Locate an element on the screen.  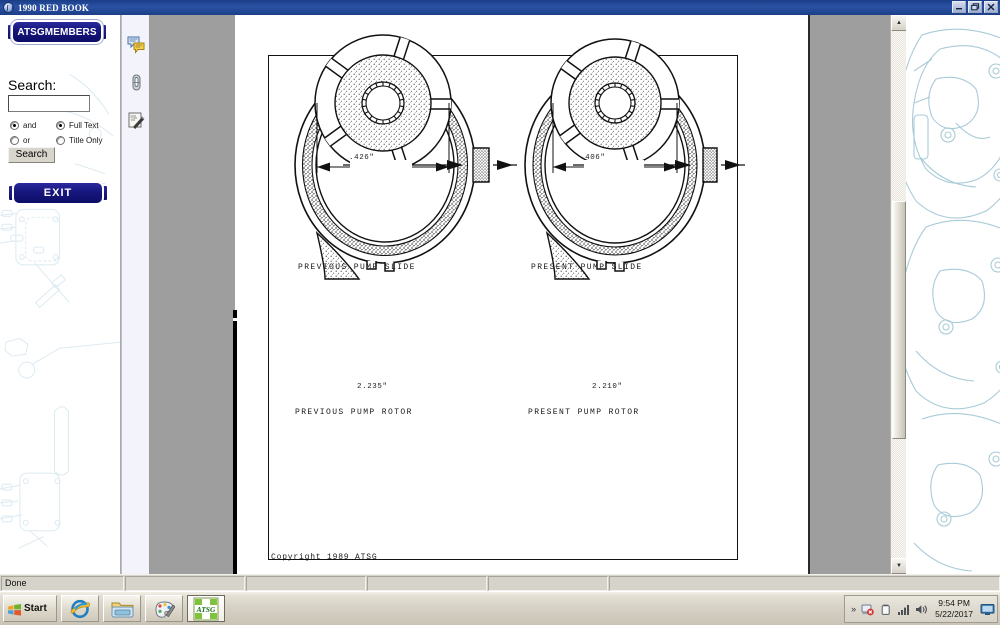
present-pump-slide-dimension: .406" is located at coordinates (593, 158).